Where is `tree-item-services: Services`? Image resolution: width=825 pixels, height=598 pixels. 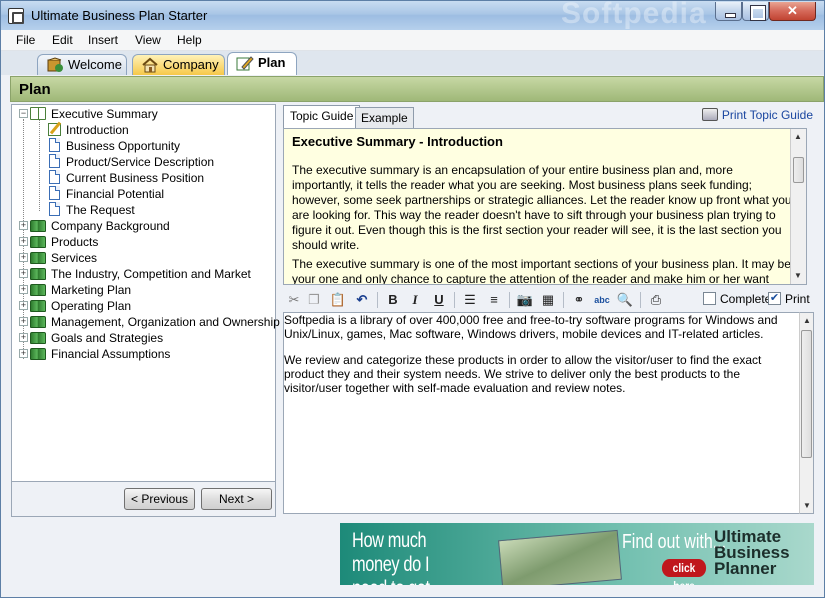
tree-item-services: Services is located at coordinates (74, 258).